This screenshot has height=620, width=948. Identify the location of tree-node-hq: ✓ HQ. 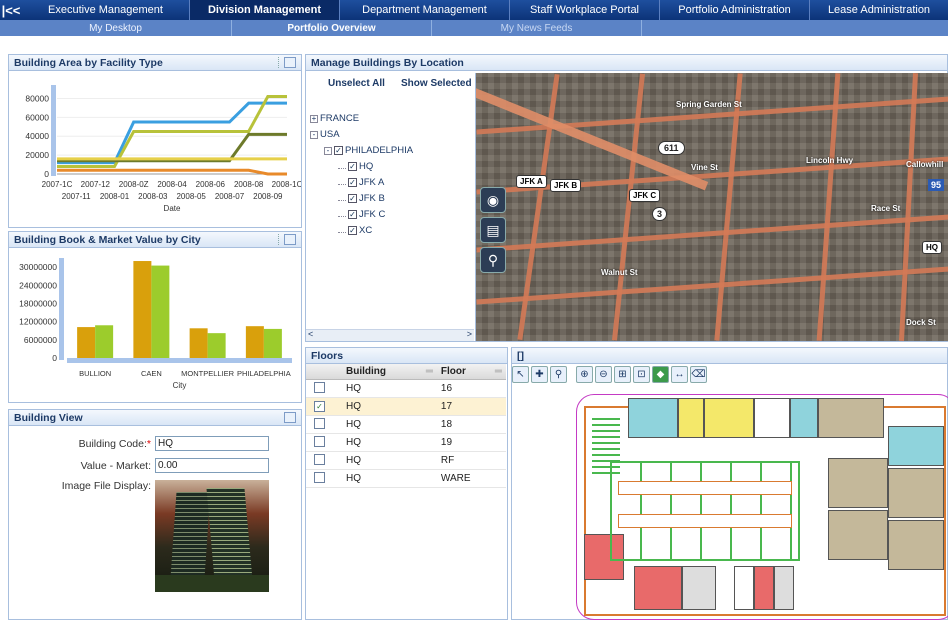
(355, 166).